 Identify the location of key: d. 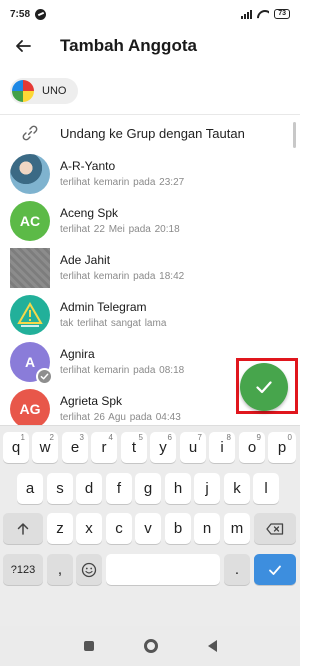
(89, 488).